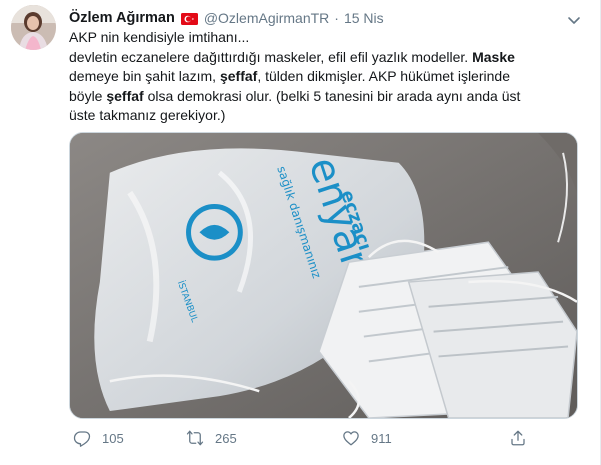 The image size is (601, 465). I want to click on share-button, so click(523, 438).